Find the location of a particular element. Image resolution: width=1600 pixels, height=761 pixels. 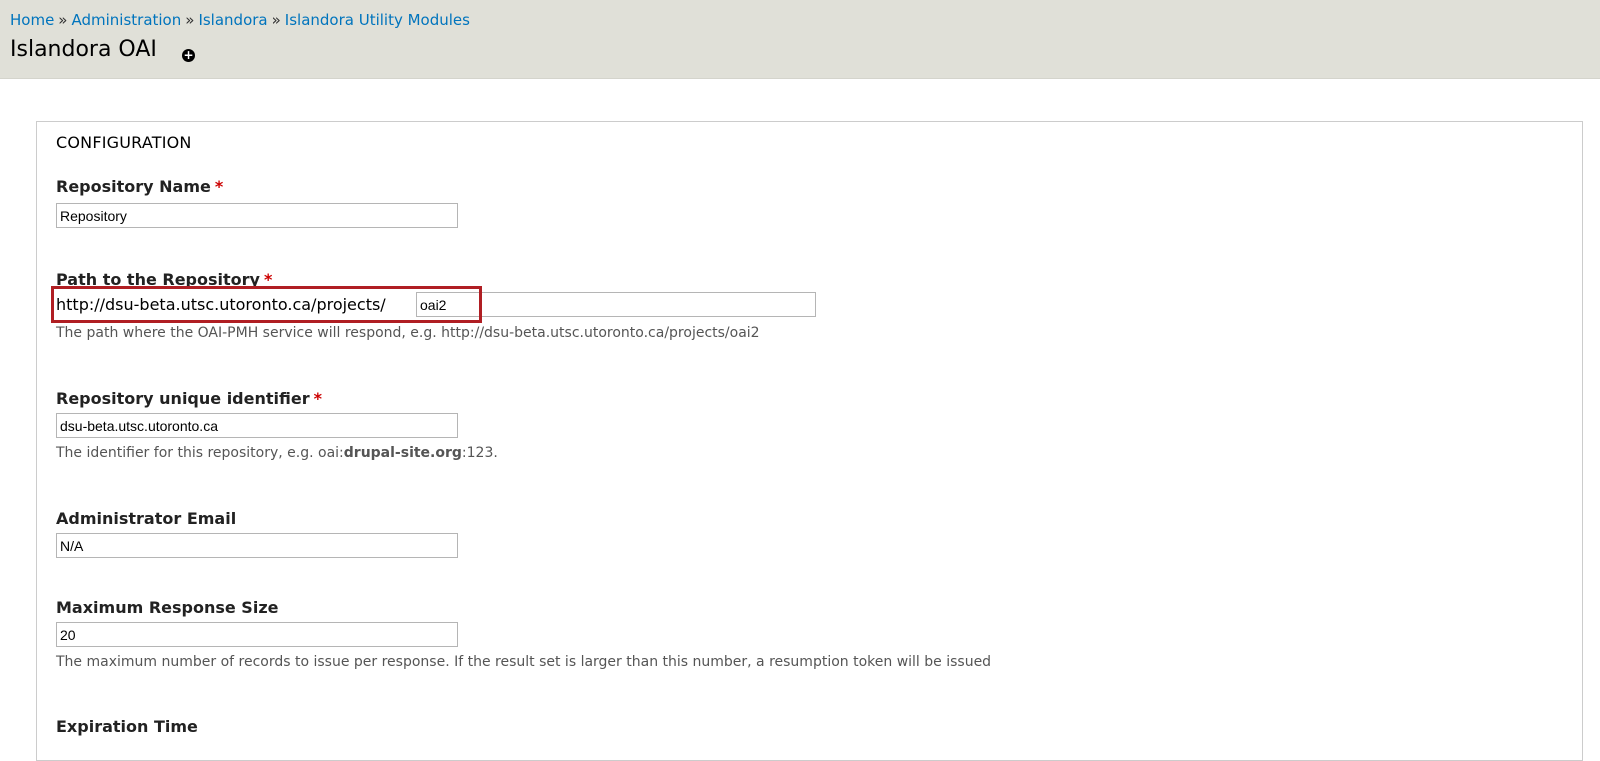

repository-name-label-text: Repository Name is located at coordinates (133, 186).